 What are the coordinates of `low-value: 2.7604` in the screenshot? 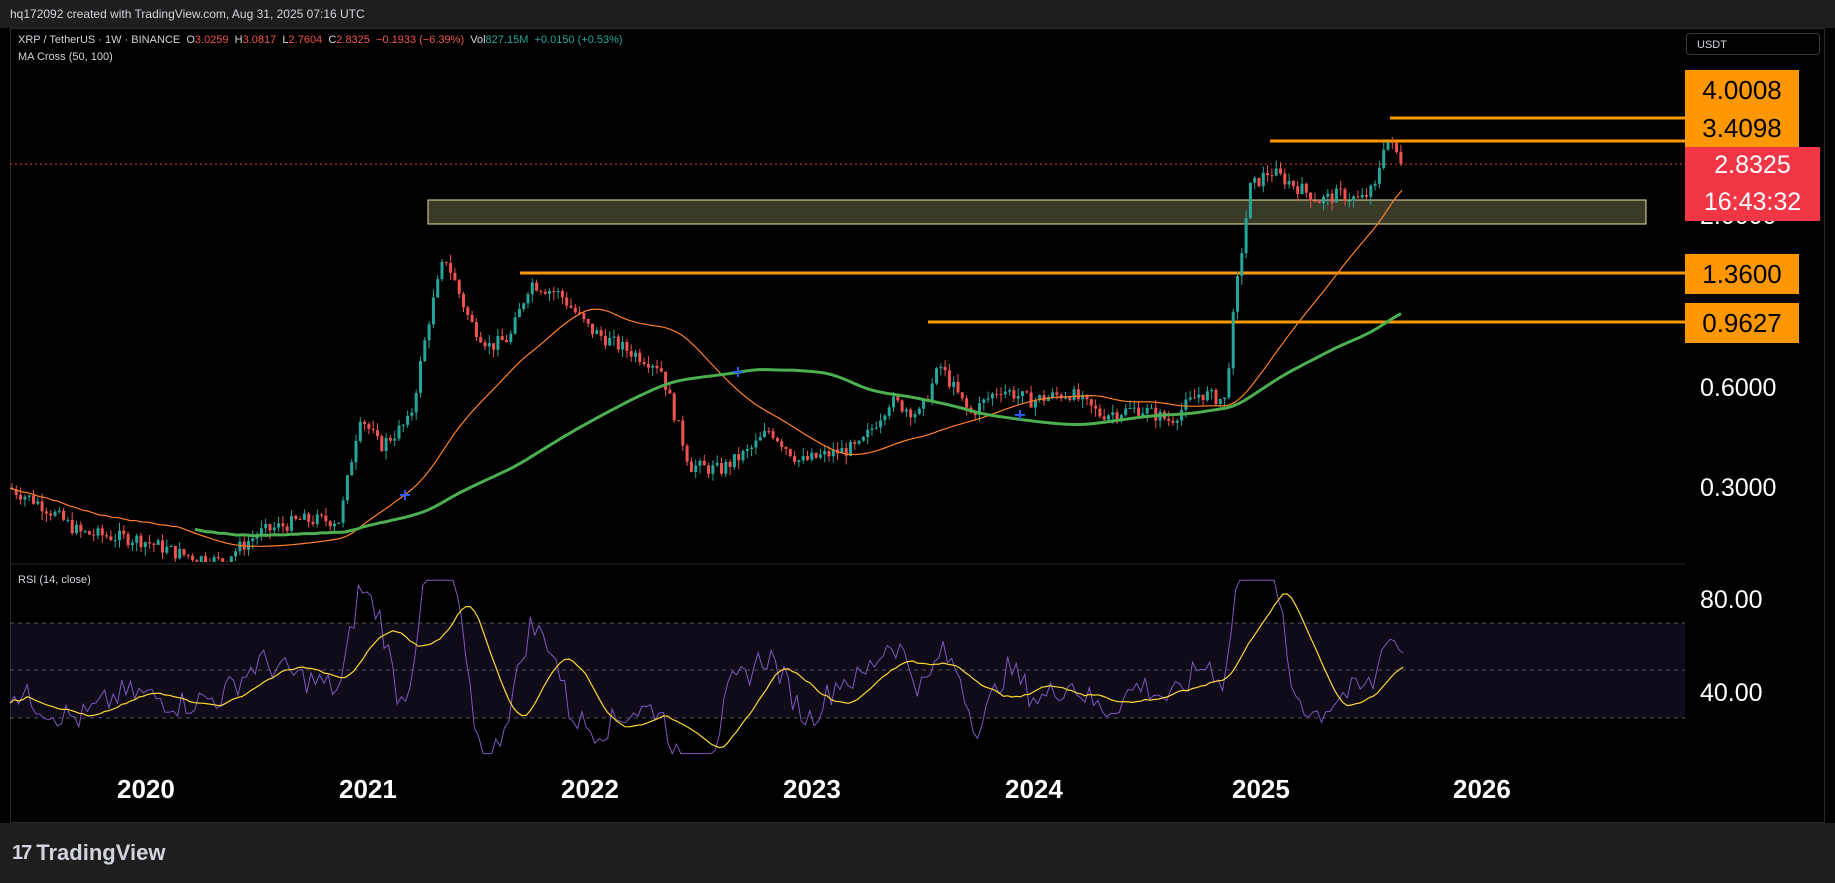 It's located at (305, 40).